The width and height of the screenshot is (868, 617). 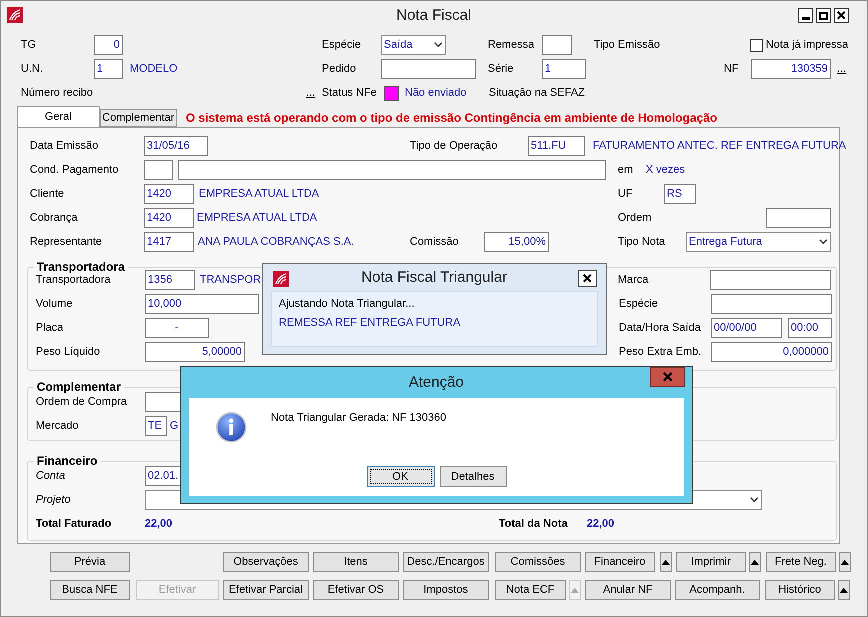 I want to click on input-field: 00/00/00, so click(x=746, y=328).